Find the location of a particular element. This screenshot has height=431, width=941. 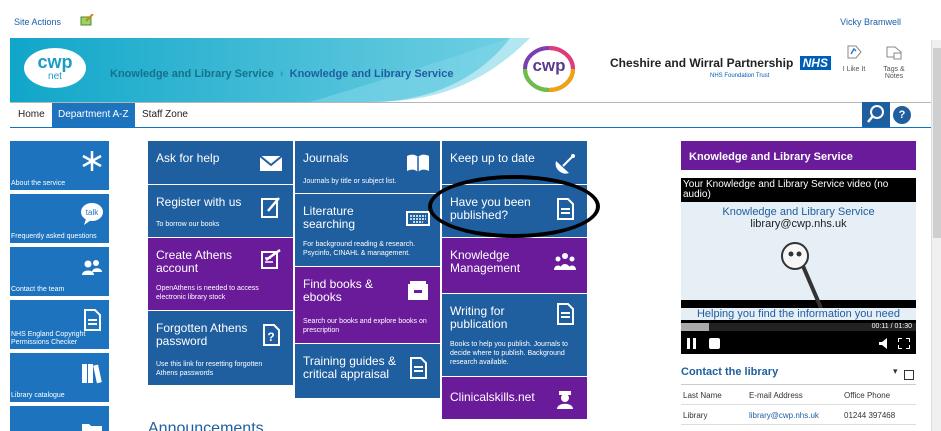

tile-clinicalskills: Clinicalskills.net is located at coordinates (514, 398).